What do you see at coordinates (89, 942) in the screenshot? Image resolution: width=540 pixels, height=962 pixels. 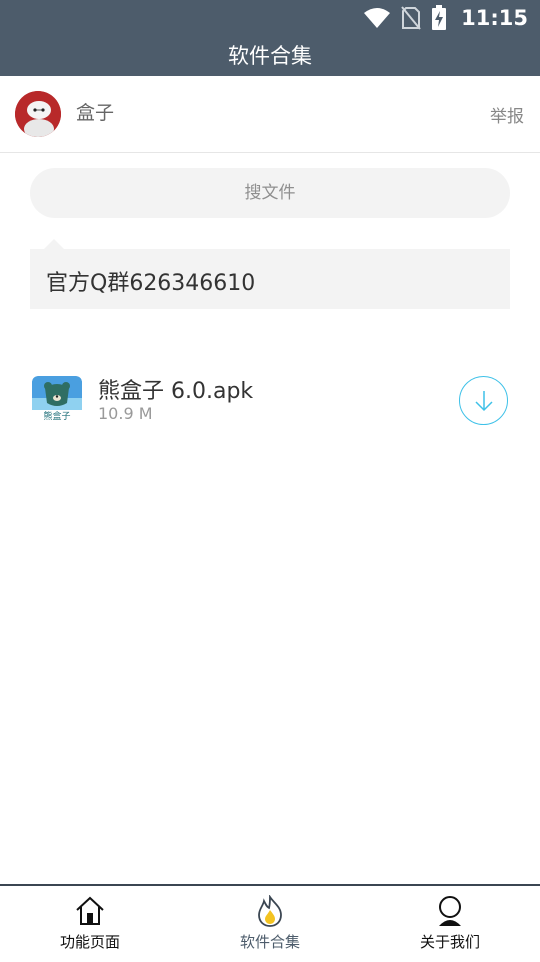 I see `nav-label: 功能页面` at bounding box center [89, 942].